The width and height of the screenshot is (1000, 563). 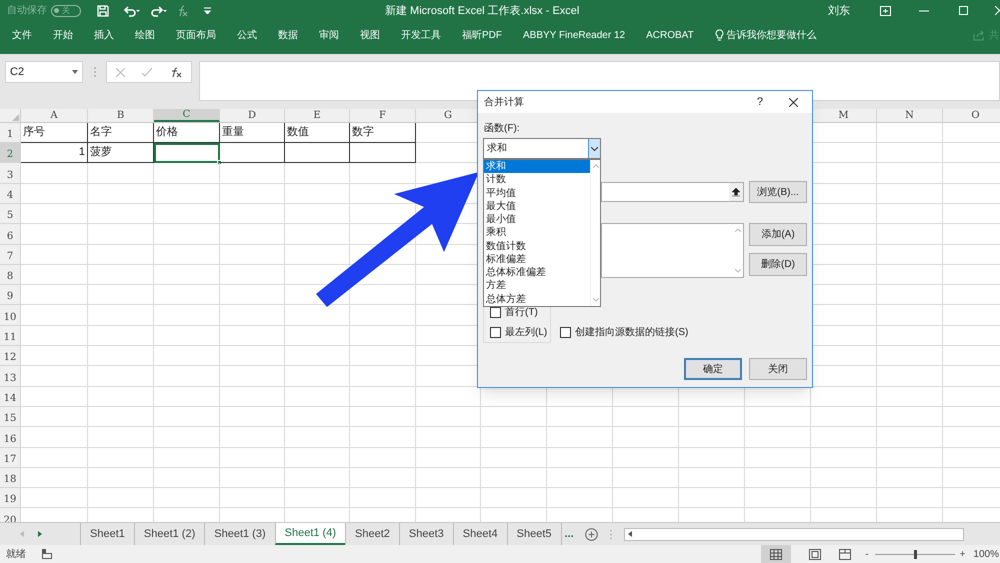 What do you see at coordinates (885, 11) in the screenshot?
I see `ribbon-display-icon` at bounding box center [885, 11].